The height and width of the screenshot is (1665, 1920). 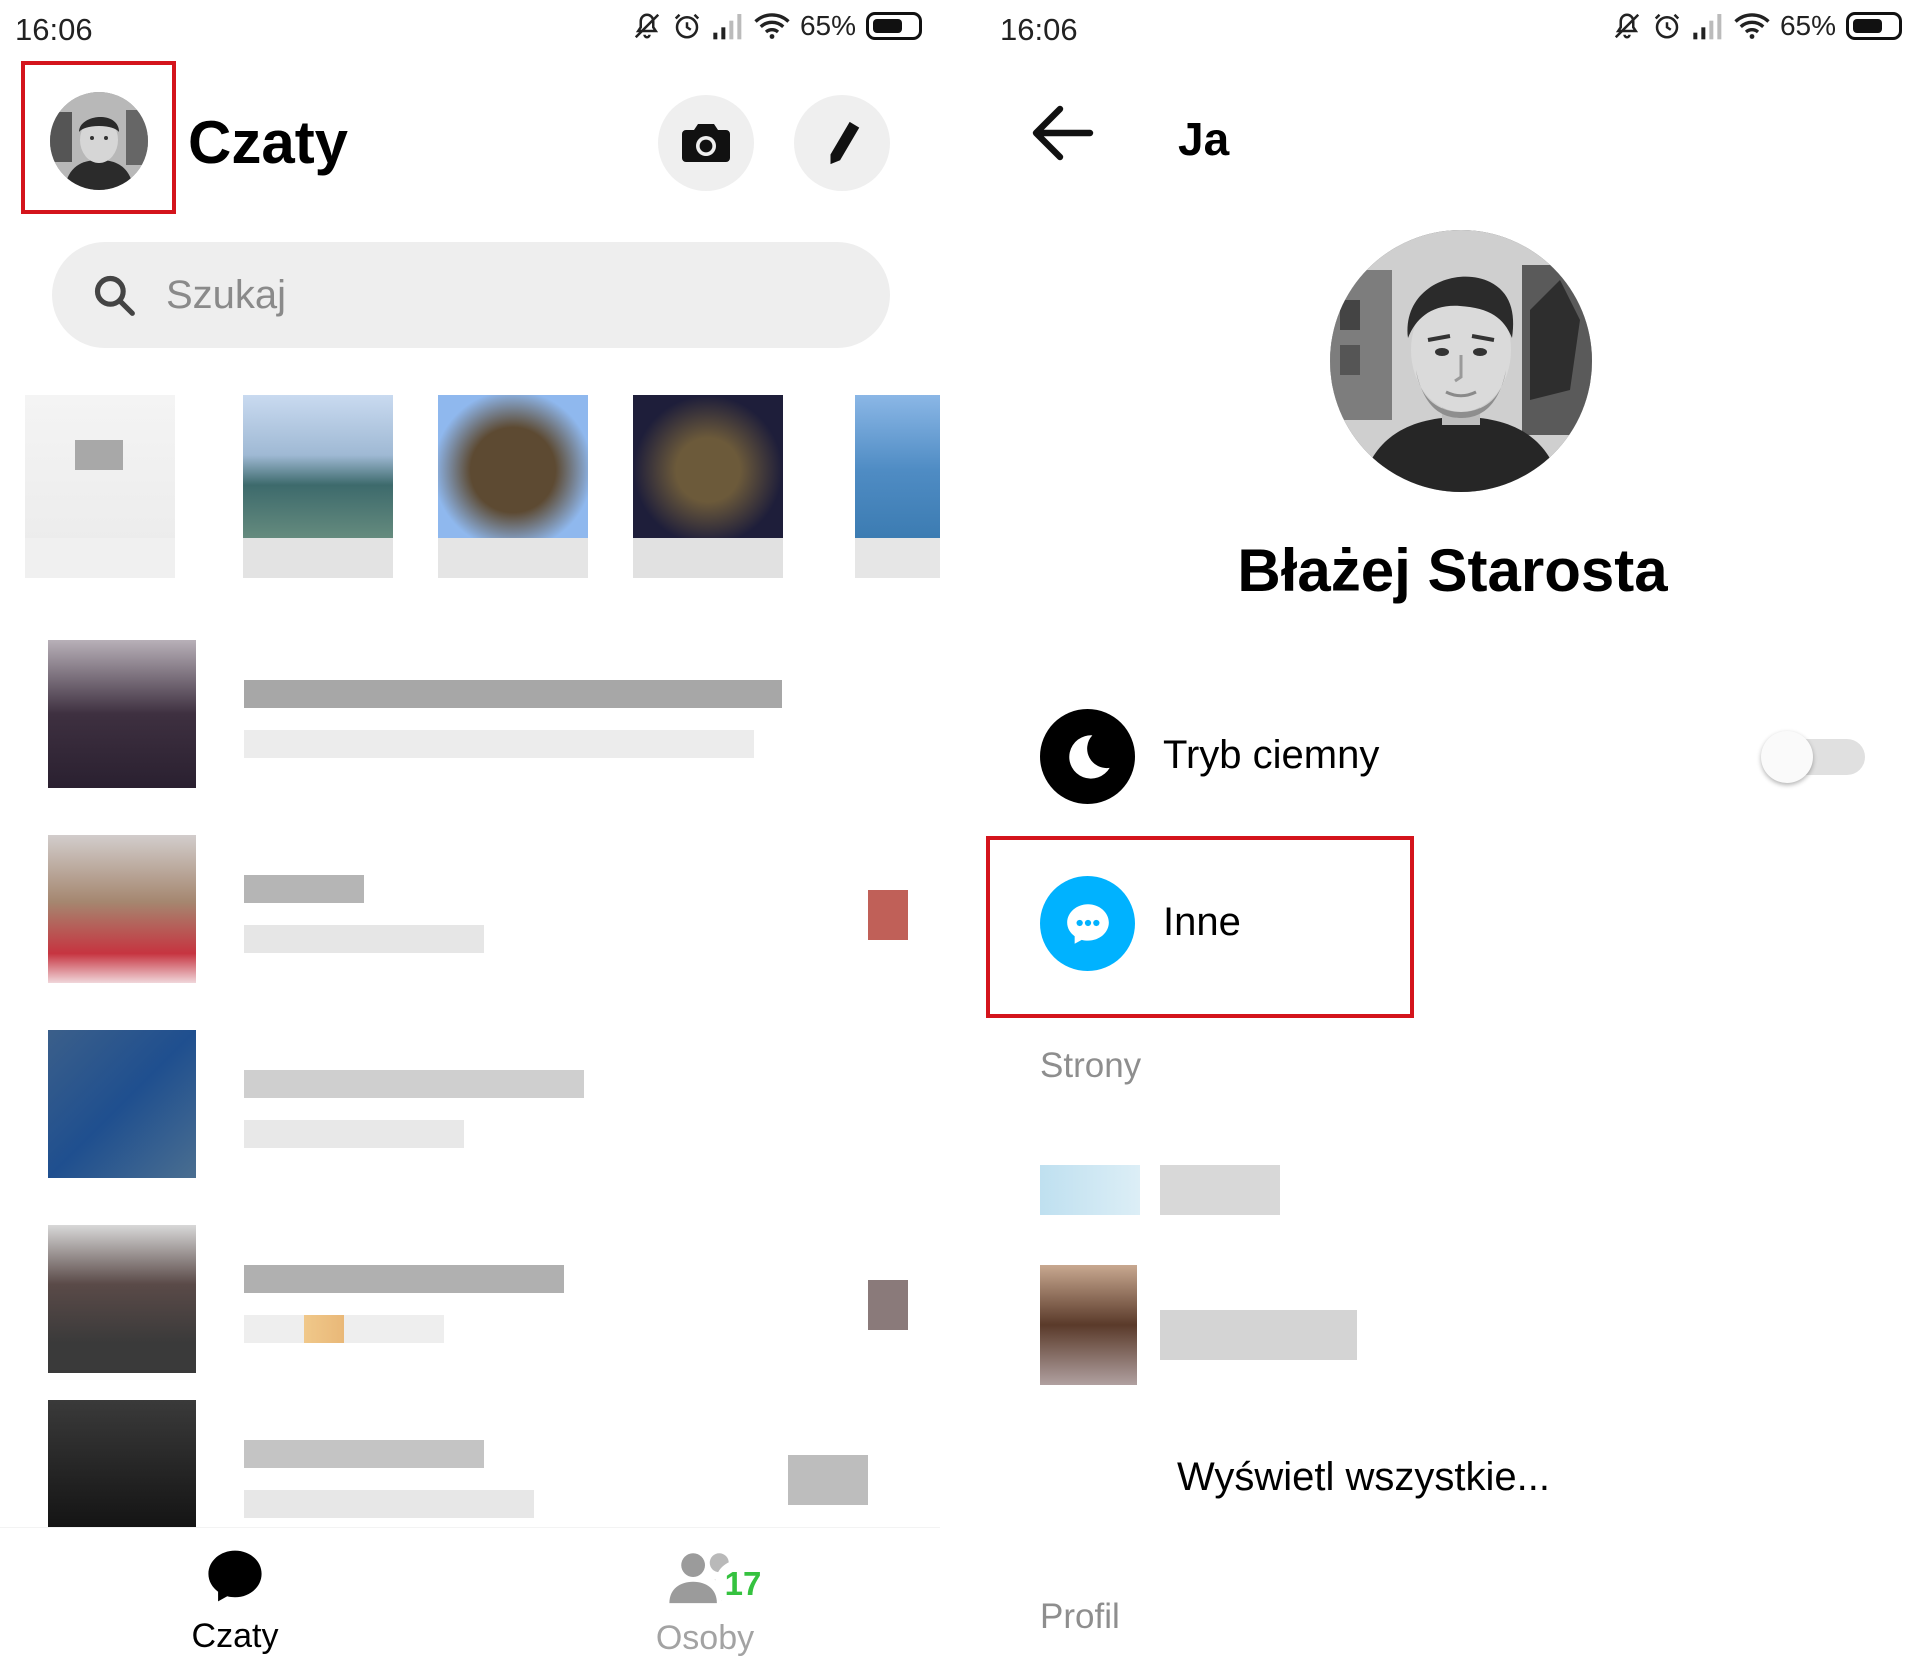 I want to click on back-button, so click(x=1065, y=135).